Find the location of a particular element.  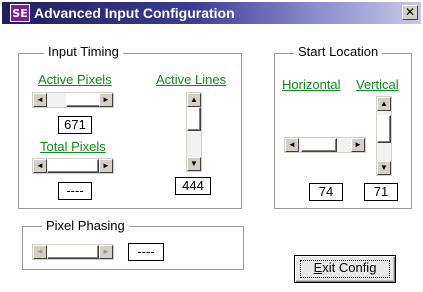

vertical-scroll-thumb is located at coordinates (384, 129).